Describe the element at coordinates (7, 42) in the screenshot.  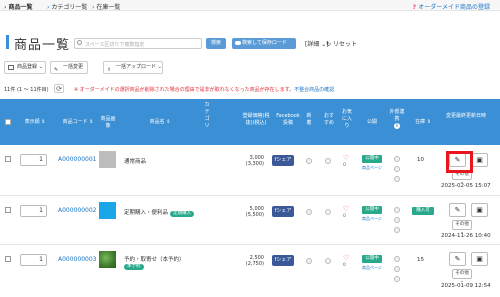
I see `title-accent-bar` at that location.